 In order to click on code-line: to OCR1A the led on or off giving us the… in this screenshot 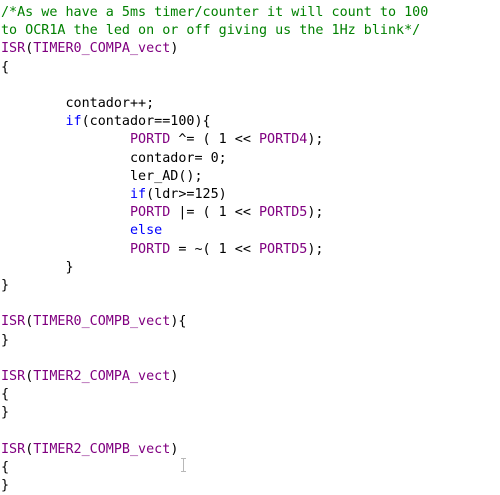, I will do `click(210, 31)`.